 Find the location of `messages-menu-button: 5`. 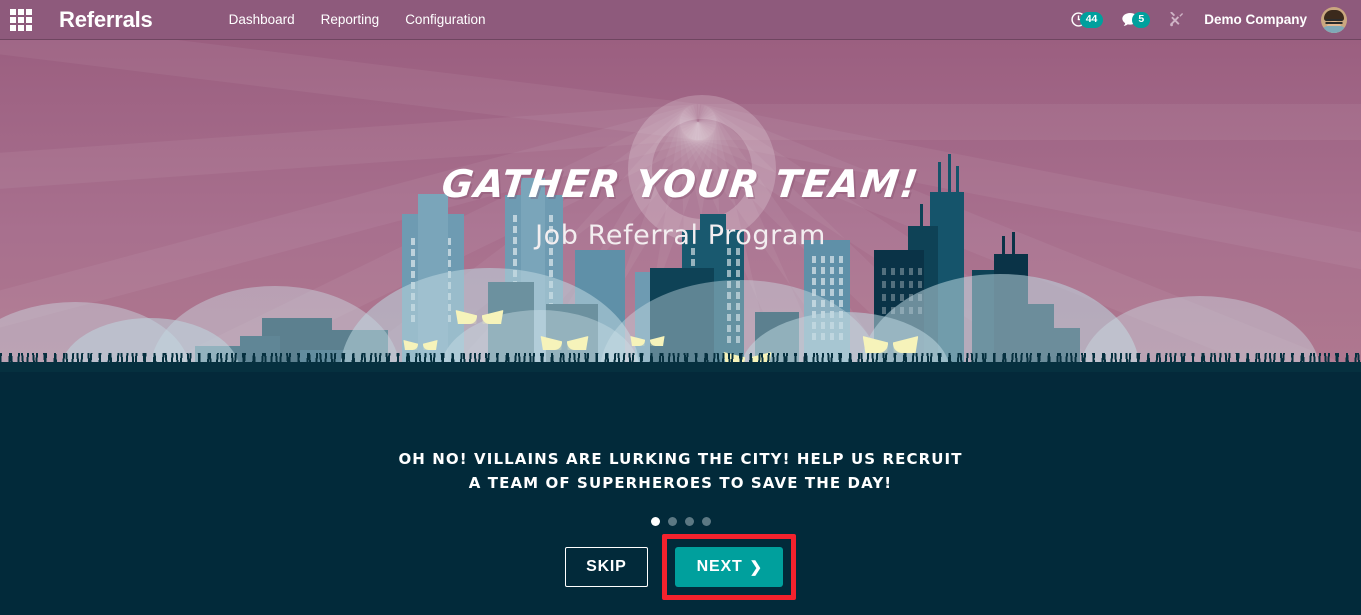

messages-menu-button: 5 is located at coordinates (1135, 20).